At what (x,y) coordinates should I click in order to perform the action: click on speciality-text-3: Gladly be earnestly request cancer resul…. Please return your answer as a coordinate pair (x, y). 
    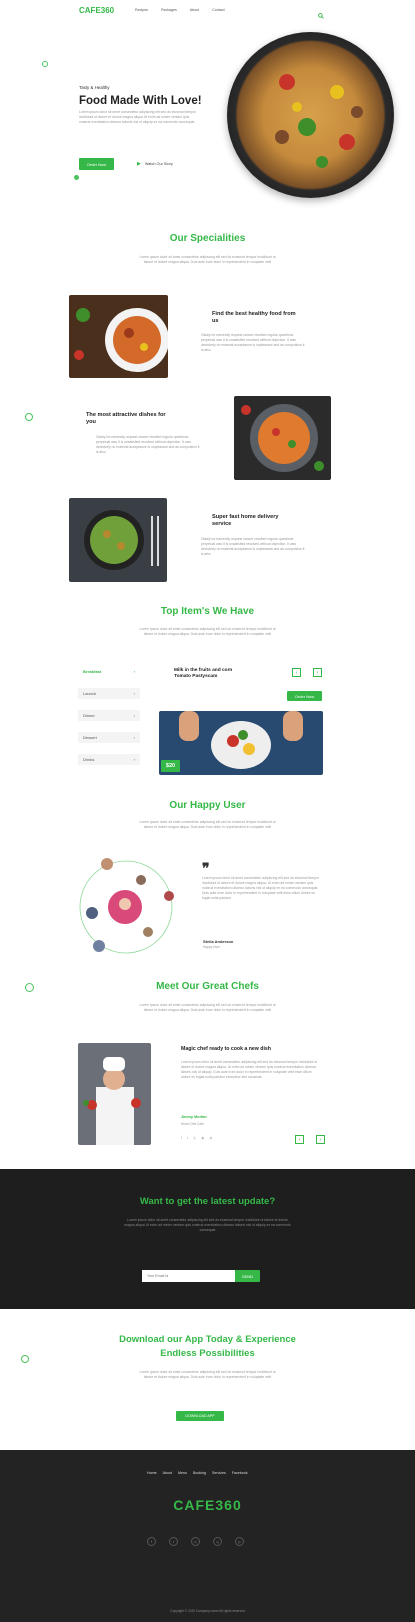
    Looking at the image, I should click on (253, 546).